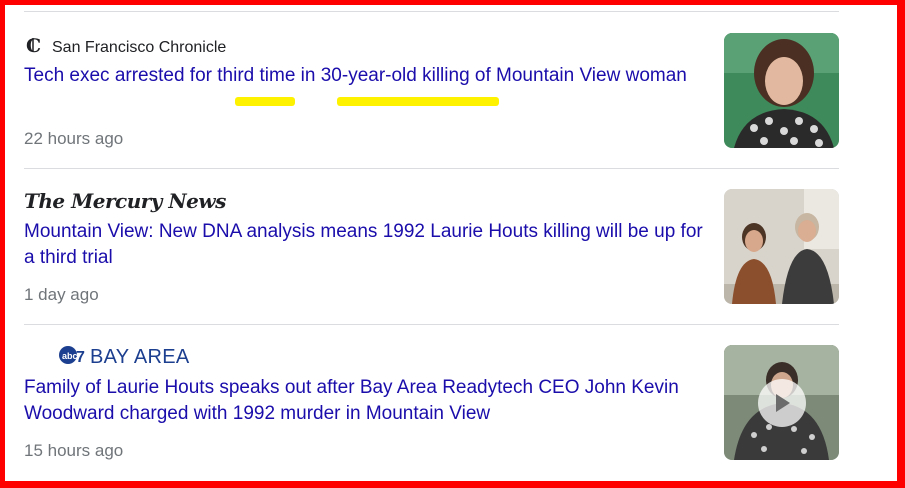 This screenshot has width=905, height=488. I want to click on svg-text: 7, so click(80, 357).